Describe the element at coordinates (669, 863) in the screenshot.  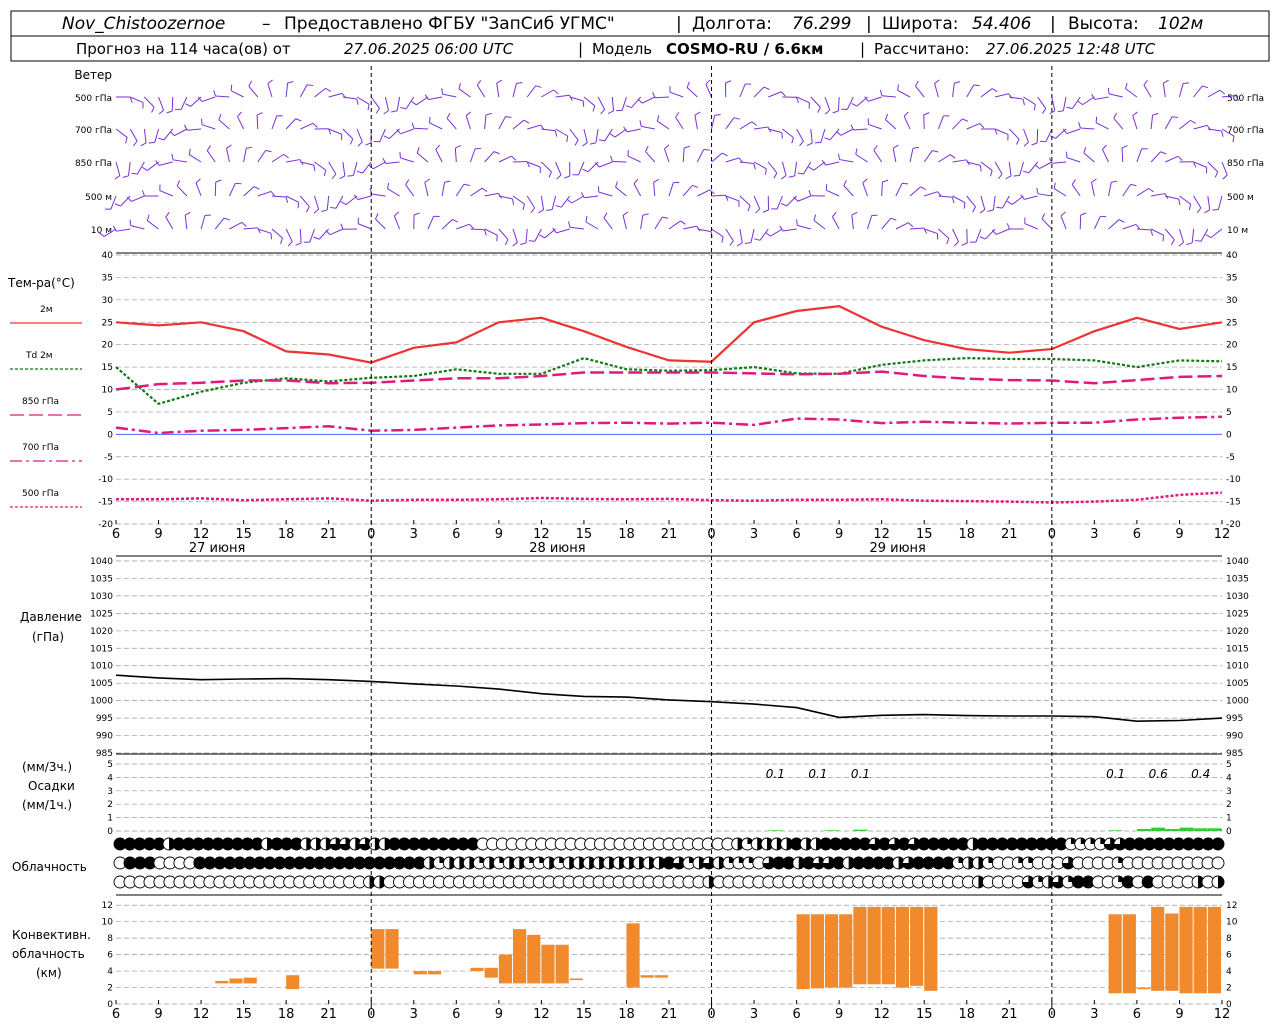
I see `cloud-symbols` at that location.